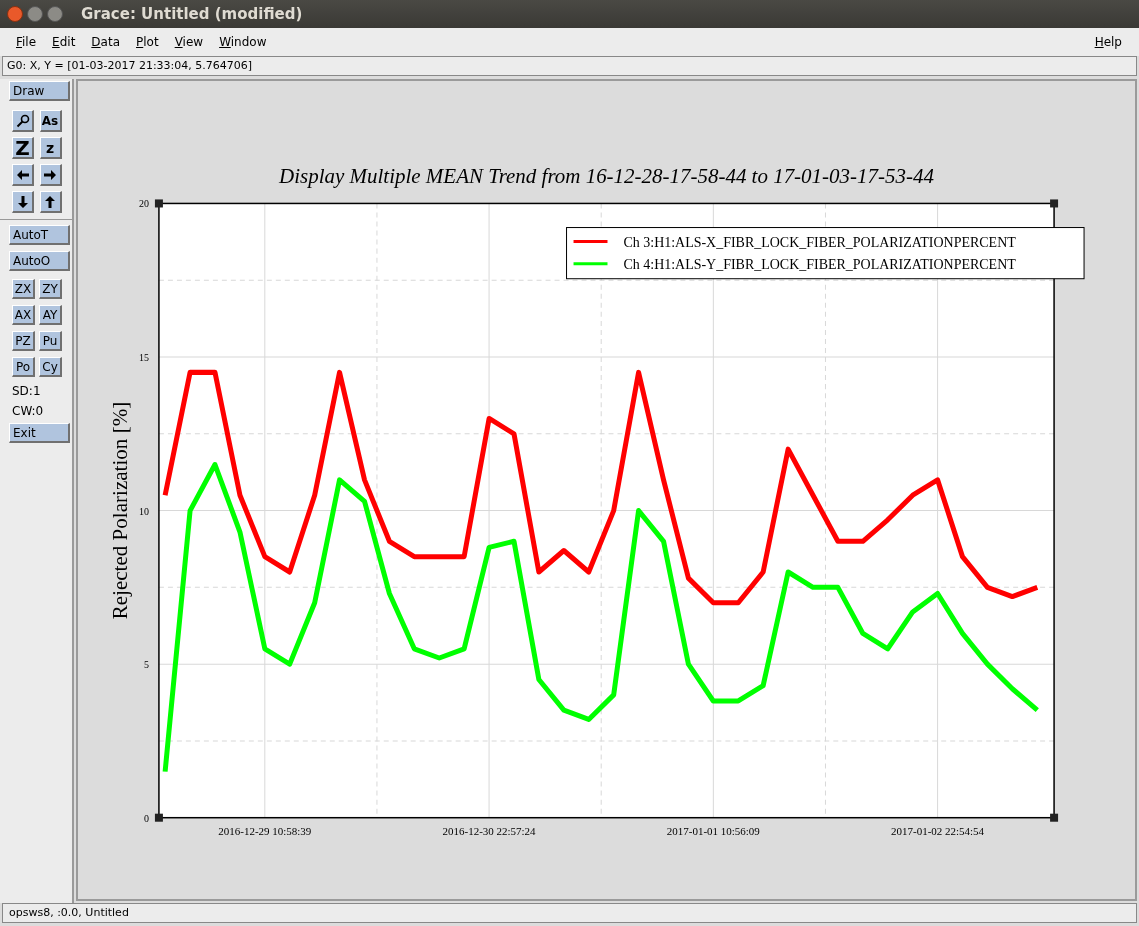 The image size is (1139, 926). I want to click on arrow-right-icon, so click(50, 174).